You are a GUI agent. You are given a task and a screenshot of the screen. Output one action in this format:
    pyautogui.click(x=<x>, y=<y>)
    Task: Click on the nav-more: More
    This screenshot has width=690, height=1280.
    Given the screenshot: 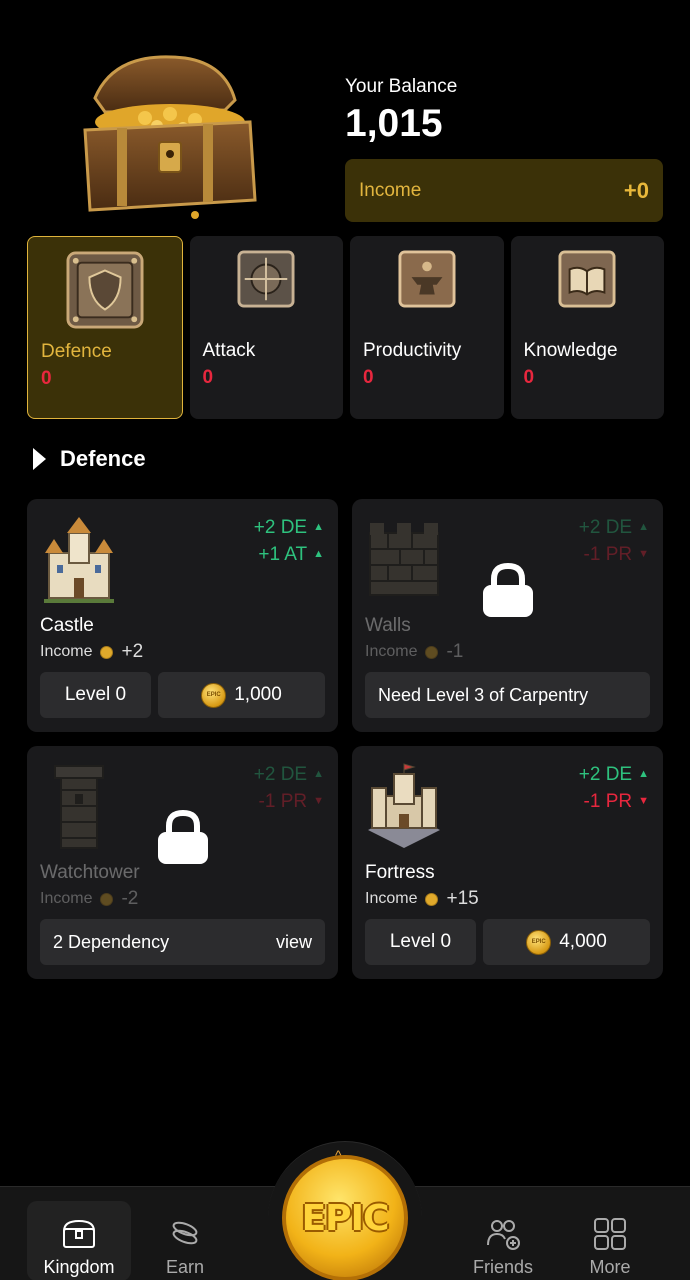 What is the action you would take?
    pyautogui.click(x=610, y=1240)
    